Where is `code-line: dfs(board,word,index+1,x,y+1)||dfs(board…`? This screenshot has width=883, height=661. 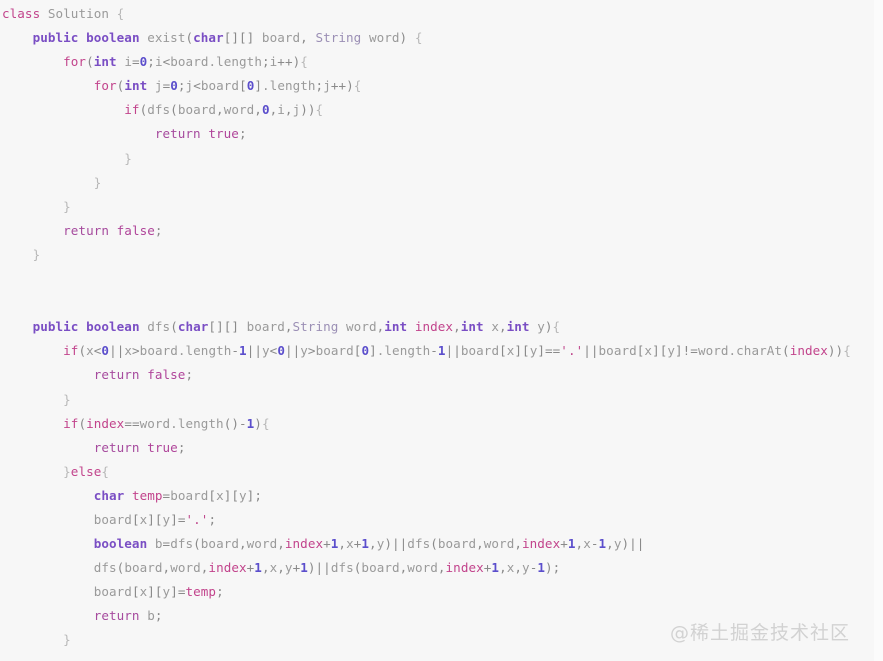
code-line: dfs(board,word,index+1,x,y+1)||dfs(board… is located at coordinates (327, 568).